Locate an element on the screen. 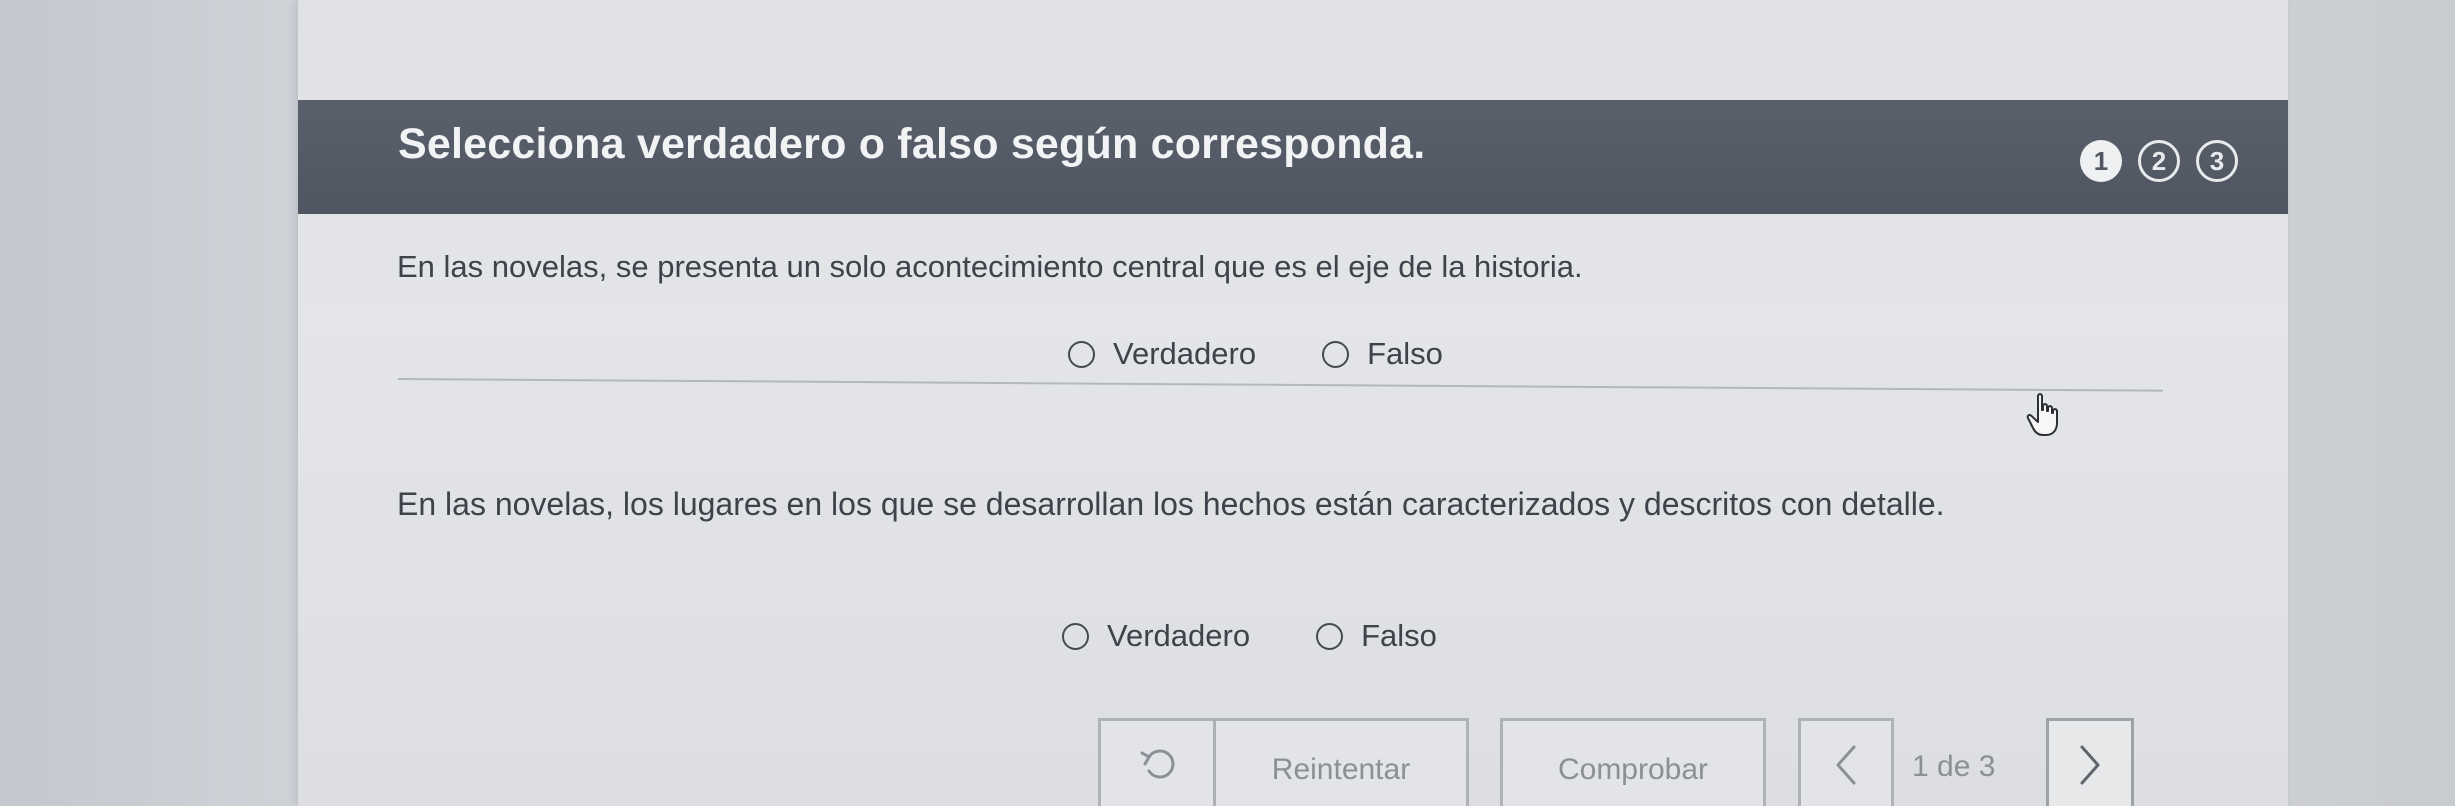  check-button: Comprobar is located at coordinates (1633, 762).